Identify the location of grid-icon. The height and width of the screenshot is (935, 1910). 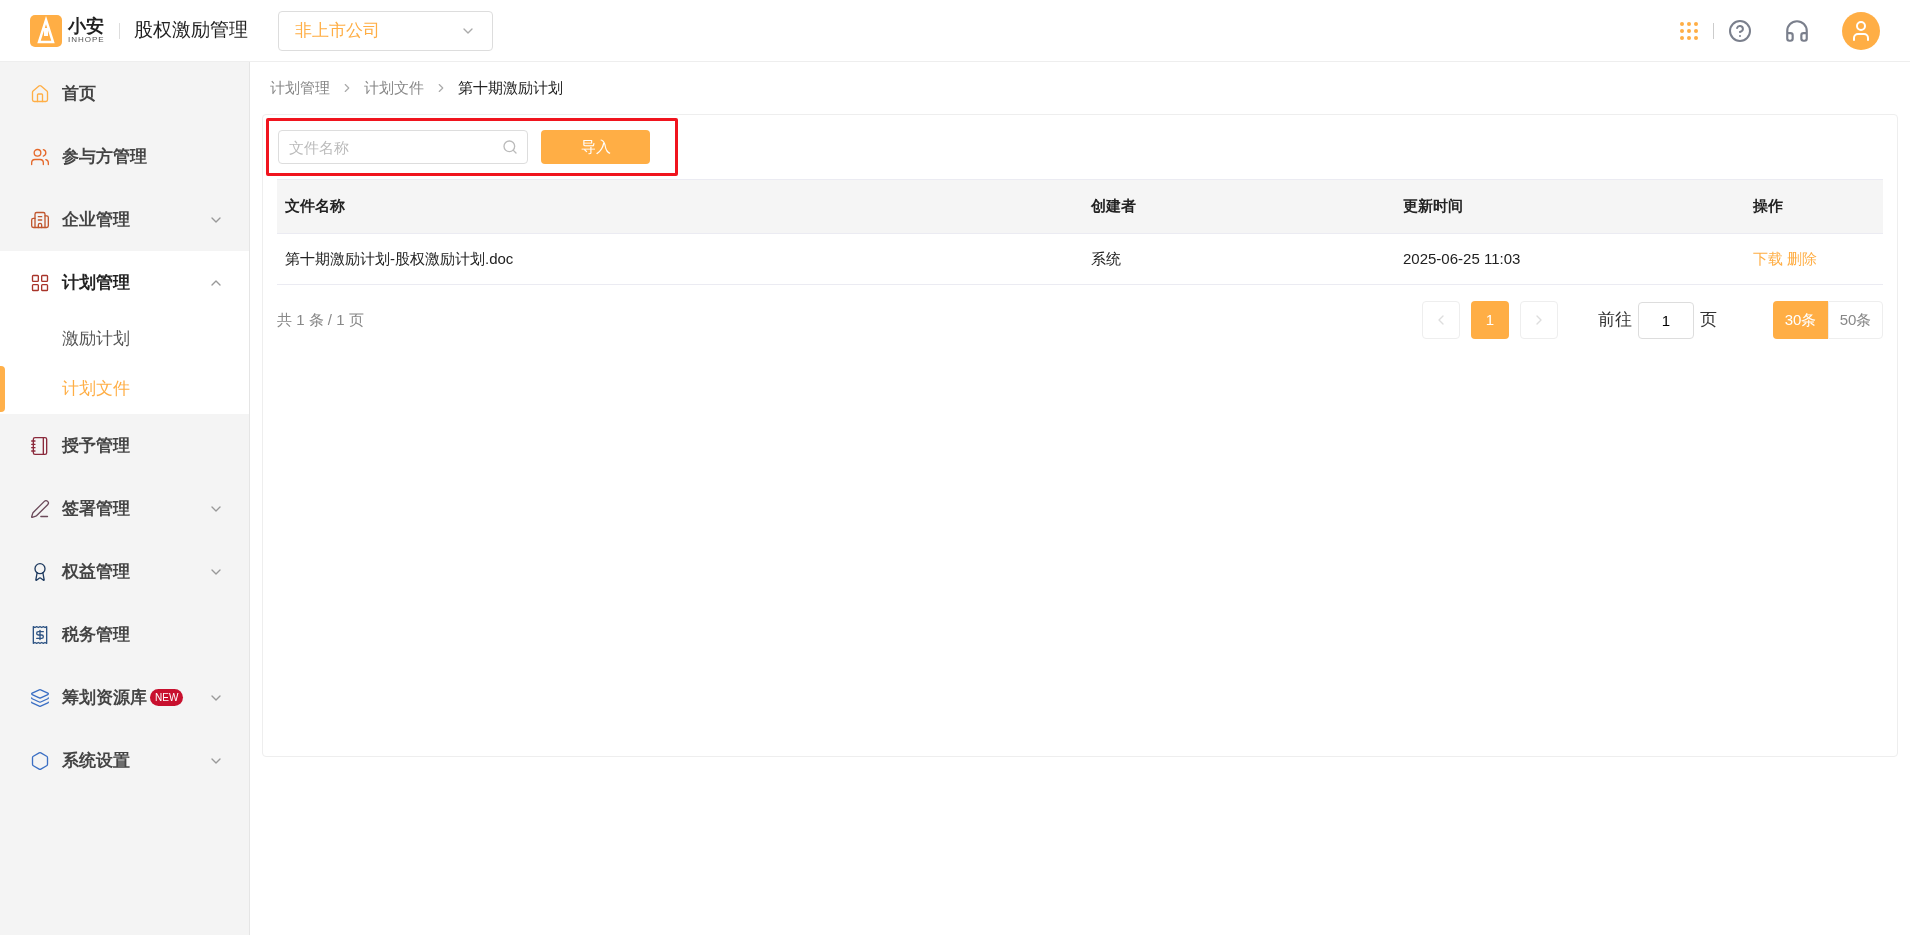
(40, 282).